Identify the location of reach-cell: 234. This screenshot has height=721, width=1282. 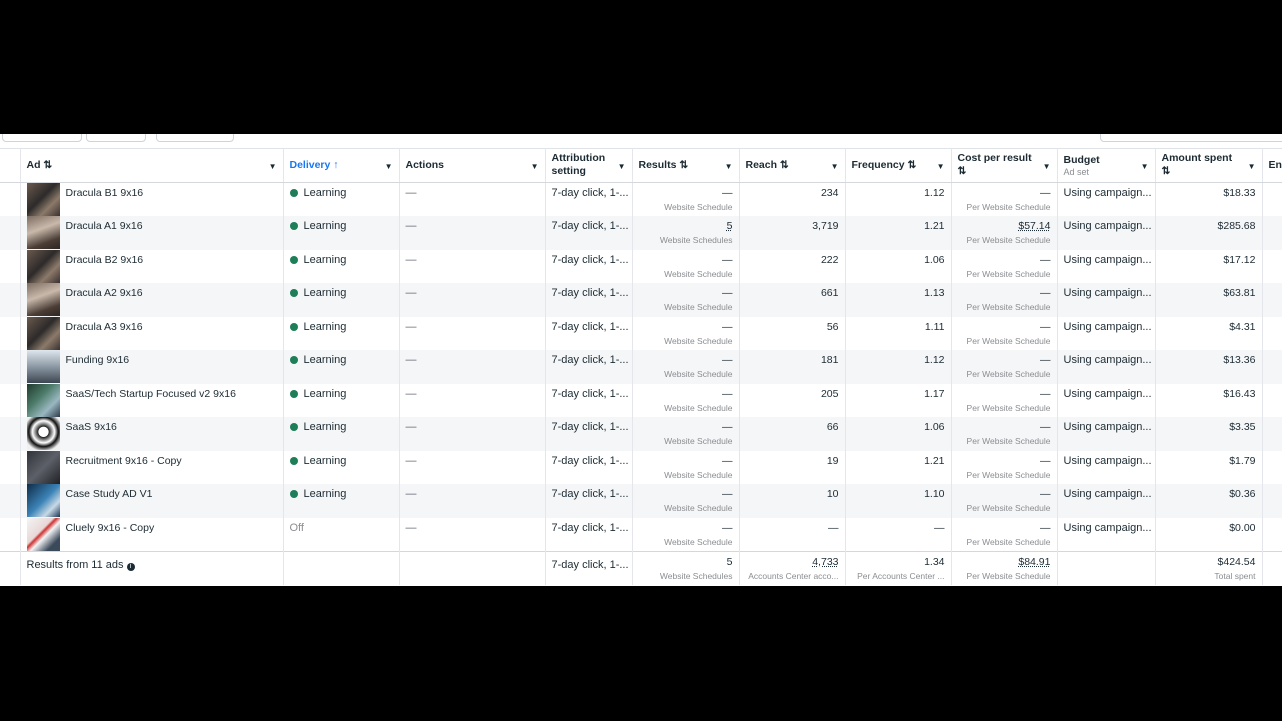
(792, 199).